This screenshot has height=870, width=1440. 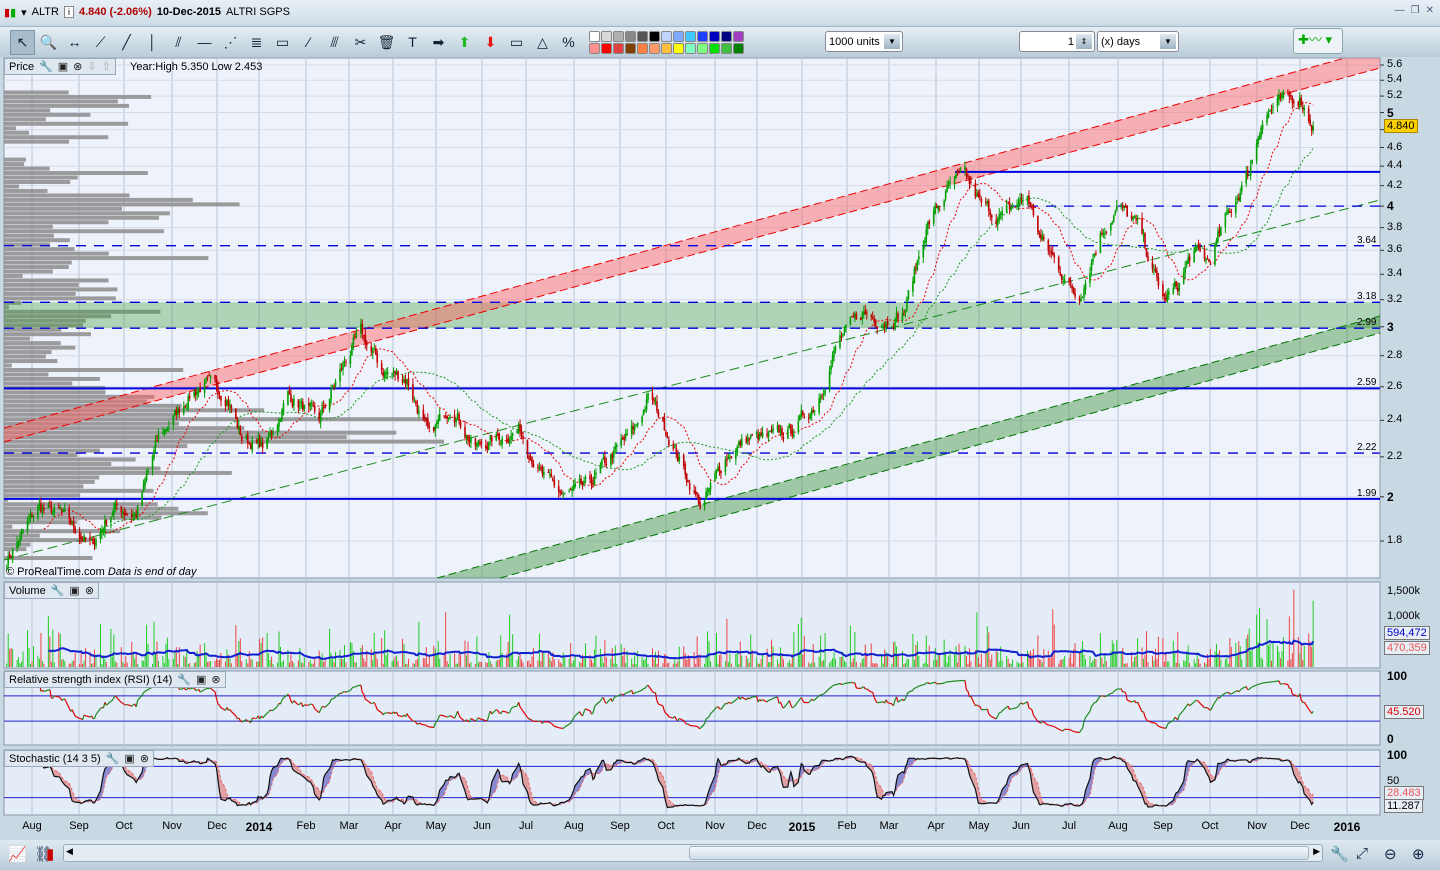 What do you see at coordinates (91, 66) in the screenshot?
I see `move-down-icon: ⇩` at bounding box center [91, 66].